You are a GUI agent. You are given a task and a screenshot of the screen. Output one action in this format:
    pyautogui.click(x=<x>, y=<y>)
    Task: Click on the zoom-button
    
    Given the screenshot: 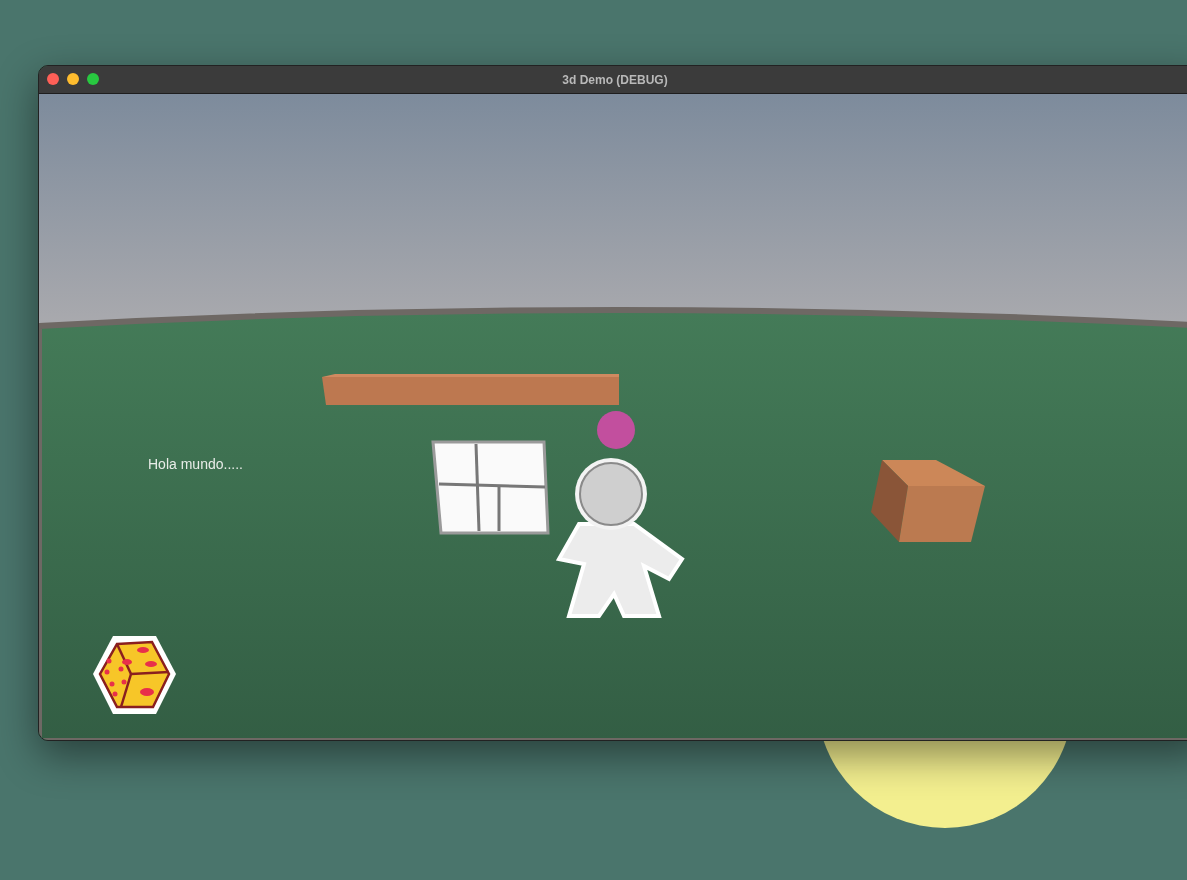 What is the action you would take?
    pyautogui.click(x=93, y=79)
    